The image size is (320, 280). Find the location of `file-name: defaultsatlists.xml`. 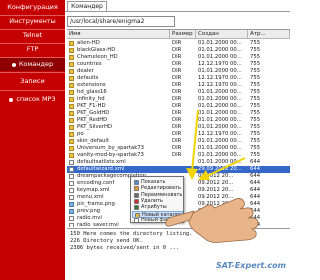

file-name: defaultsatlists.xml is located at coordinates (101, 162).